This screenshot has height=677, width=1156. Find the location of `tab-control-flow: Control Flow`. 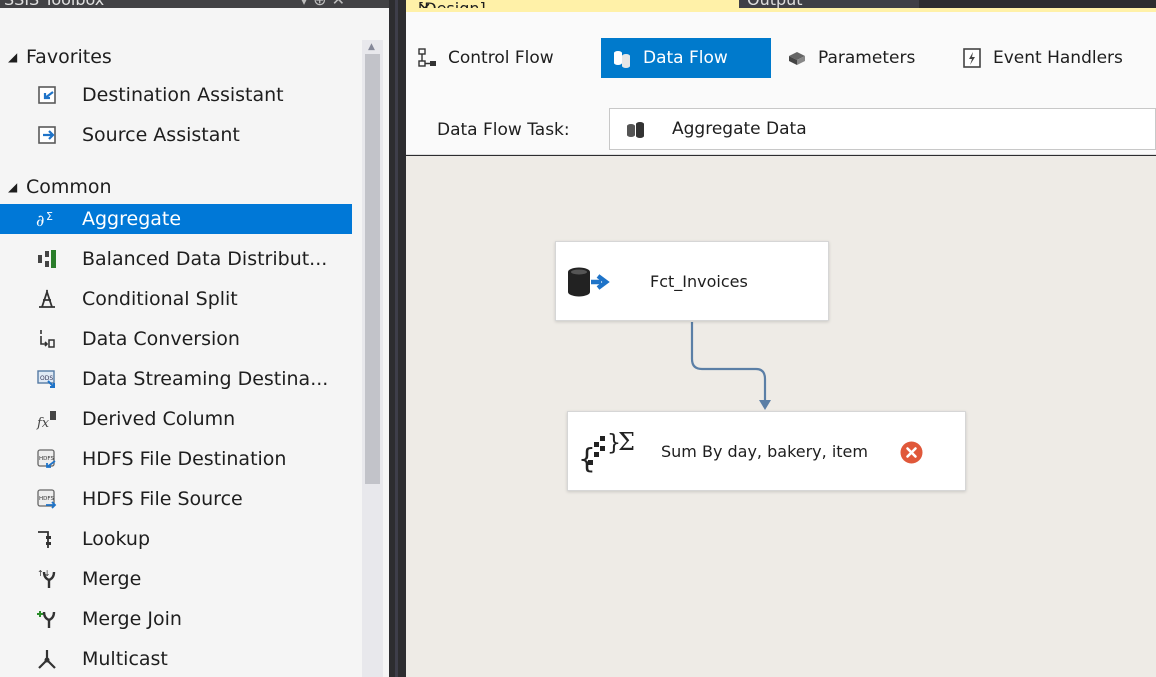

tab-control-flow: Control Flow is located at coordinates (498, 58).